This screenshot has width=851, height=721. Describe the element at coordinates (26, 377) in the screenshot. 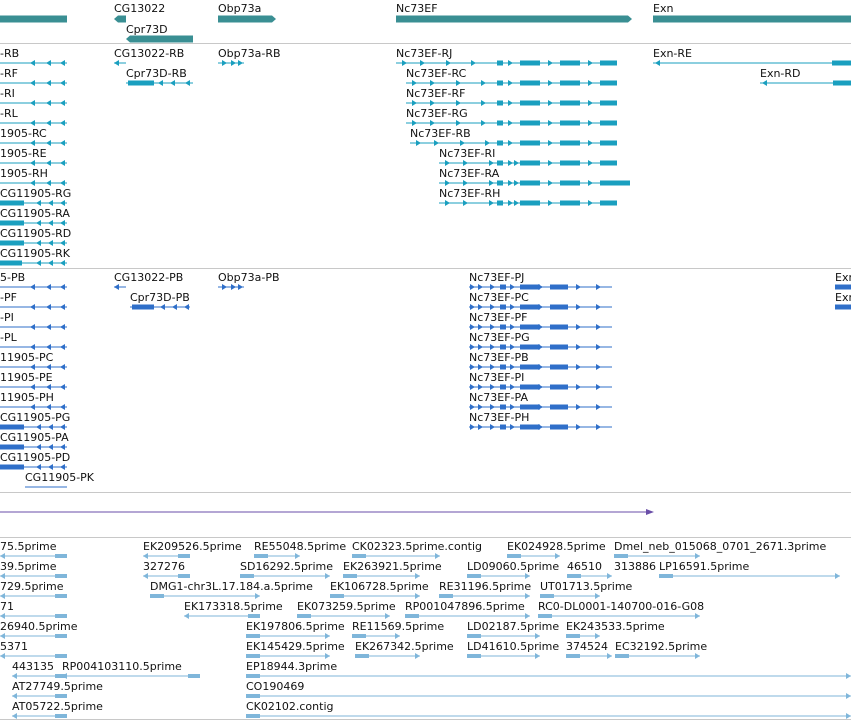

I see `protein-label: 11905-PE` at that location.